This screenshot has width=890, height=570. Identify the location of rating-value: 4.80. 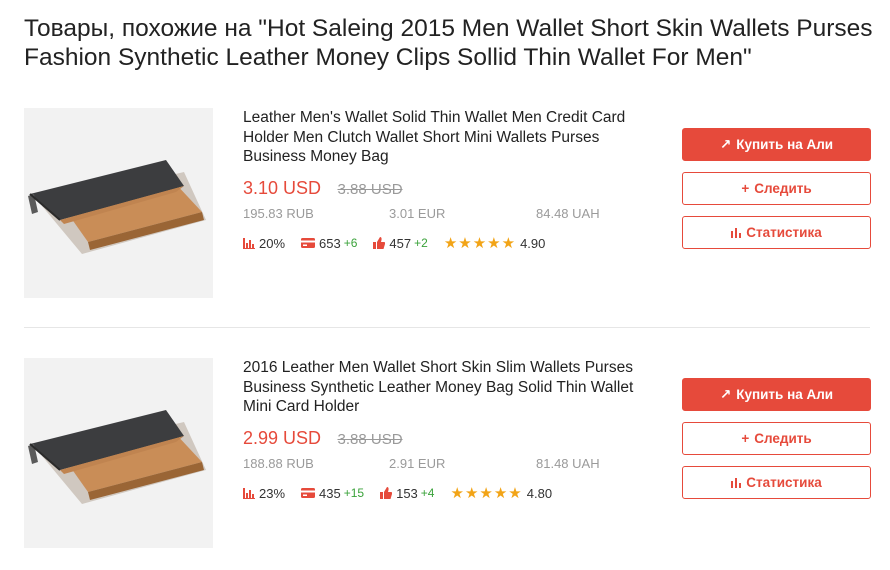
(539, 493).